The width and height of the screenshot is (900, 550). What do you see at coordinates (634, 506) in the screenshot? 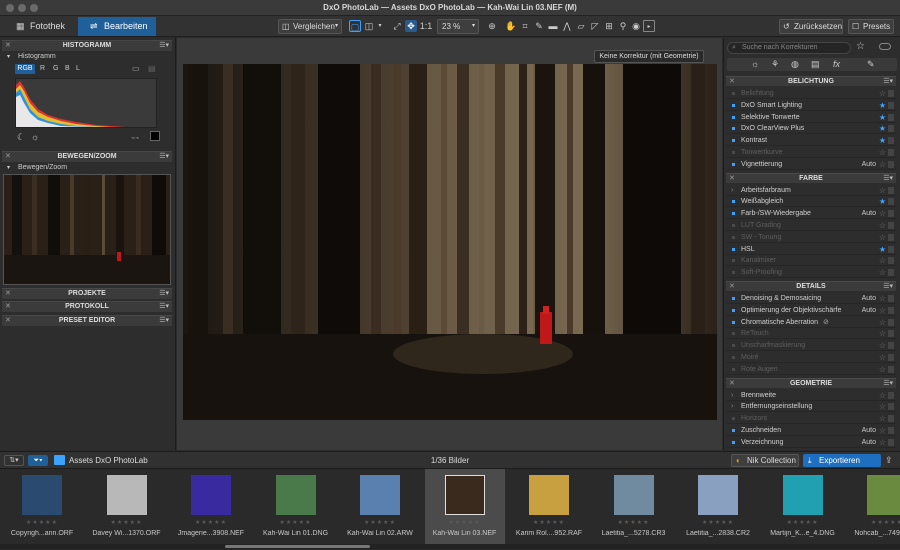
I see `thumbnail: ★★★★★ Laetitia_...5278.CR3` at bounding box center [634, 506].